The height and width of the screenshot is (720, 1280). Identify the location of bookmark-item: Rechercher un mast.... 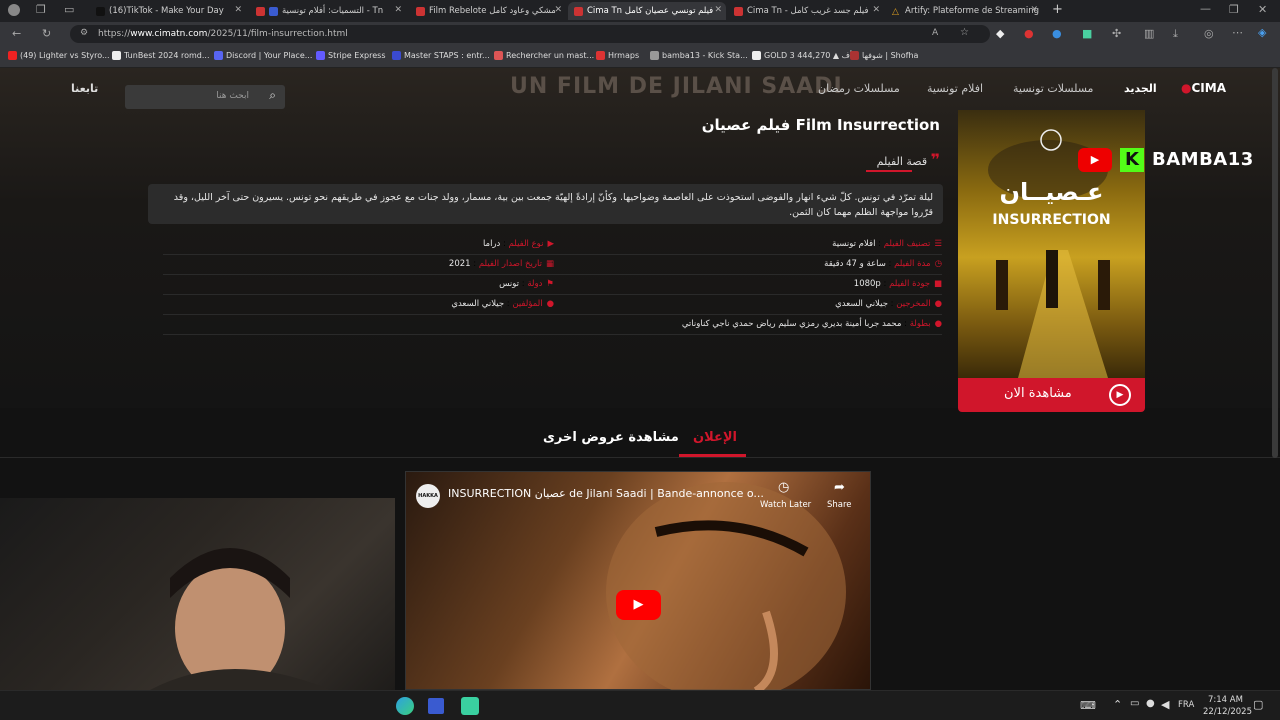
(544, 55).